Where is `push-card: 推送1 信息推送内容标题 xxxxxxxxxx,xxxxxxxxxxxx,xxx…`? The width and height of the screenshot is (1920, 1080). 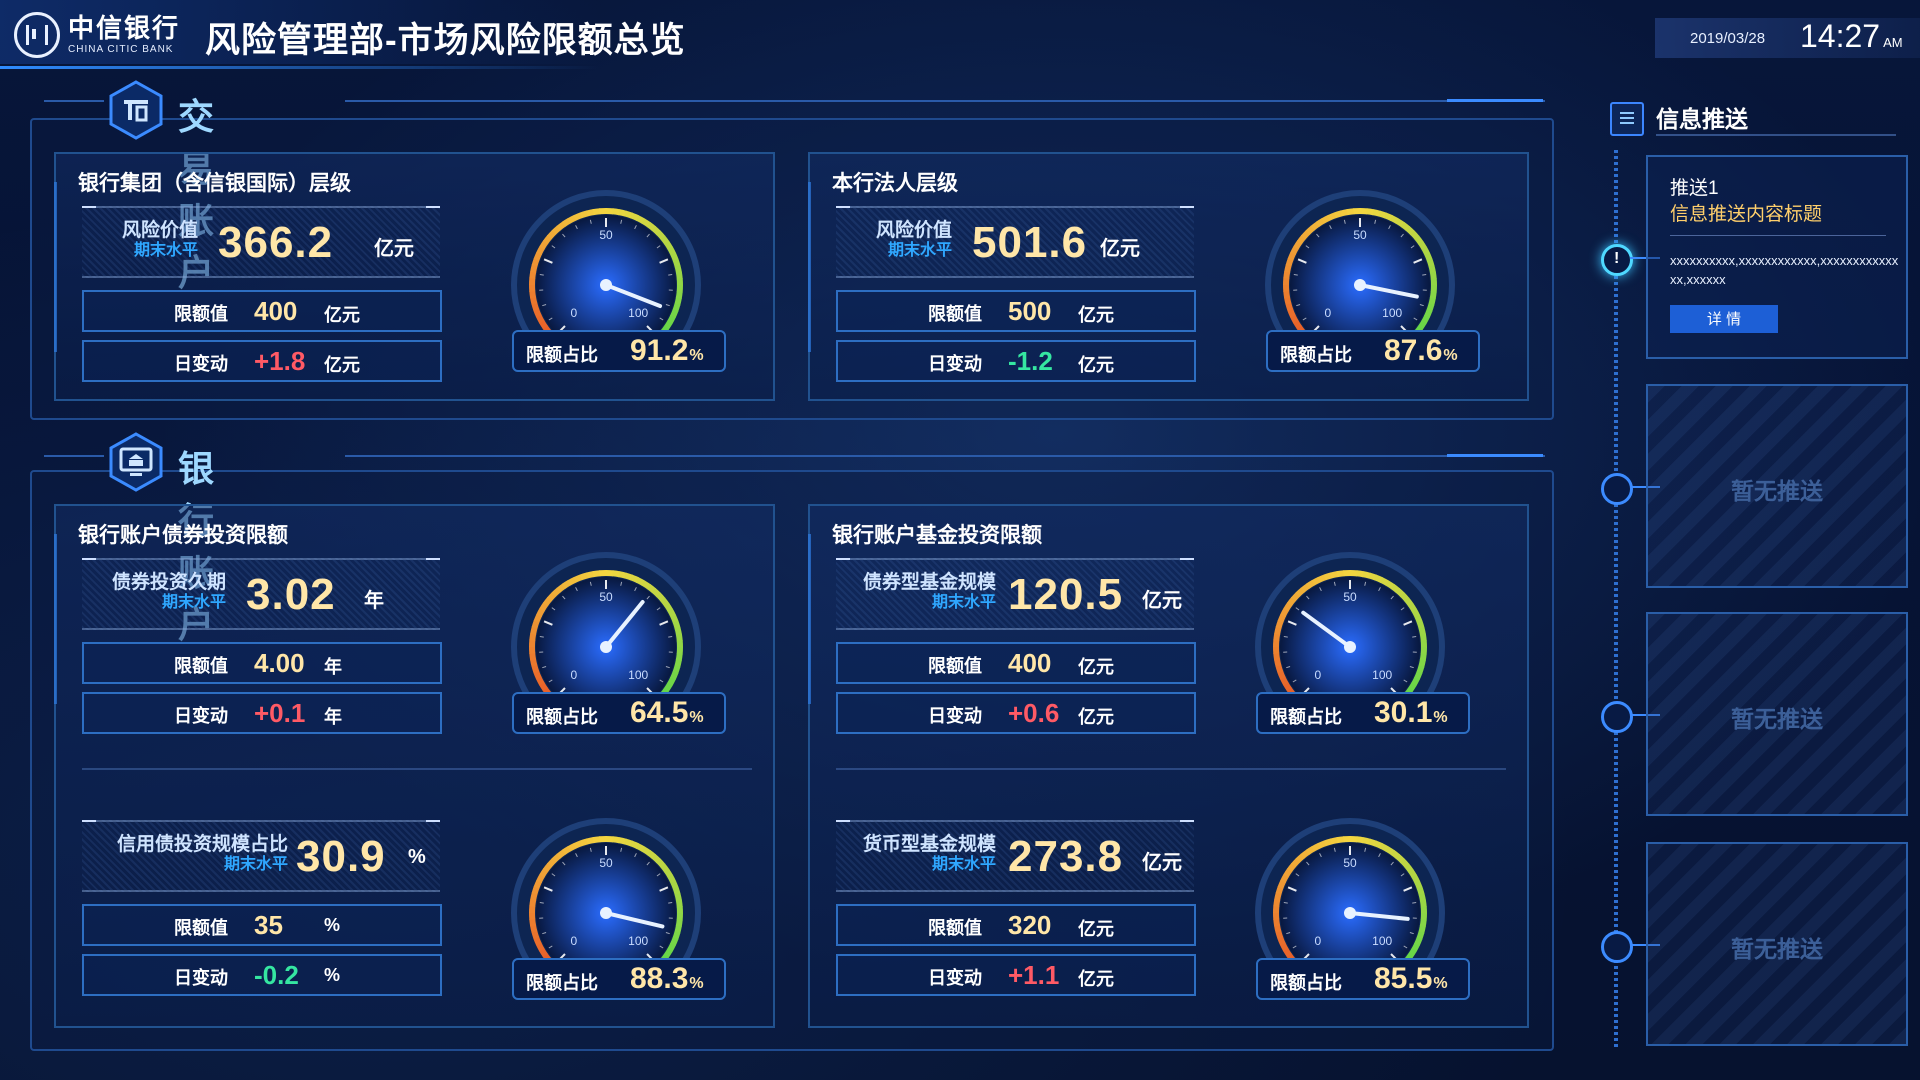
push-card: 推送1 信息推送内容标题 xxxxxxxxxx,xxxxxxxxxxxx,xxx… is located at coordinates (1777, 257).